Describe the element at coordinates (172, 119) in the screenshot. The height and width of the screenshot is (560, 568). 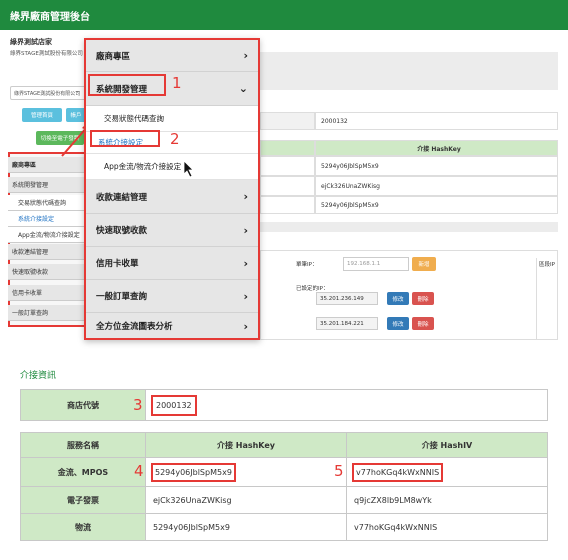
I see `submenu-trade-status: 交易狀態代碼查詢` at that location.